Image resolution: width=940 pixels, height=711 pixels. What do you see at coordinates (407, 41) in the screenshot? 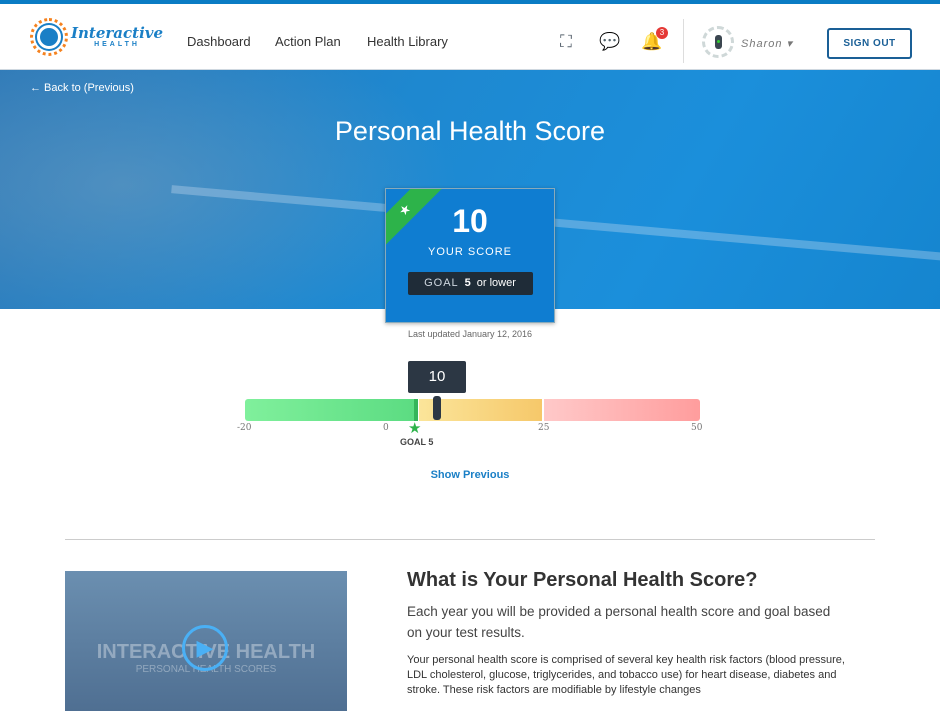
I see `nav-health-library: Health Library` at bounding box center [407, 41].